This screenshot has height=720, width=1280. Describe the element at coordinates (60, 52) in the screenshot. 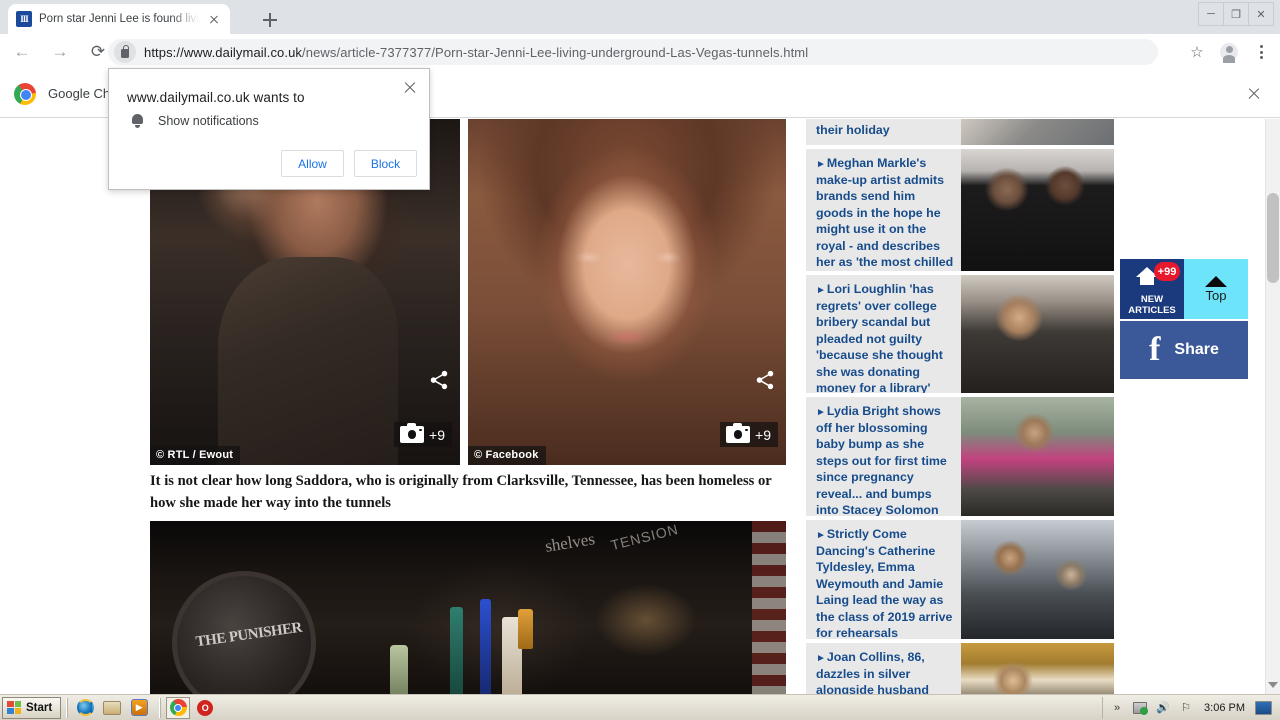

I see `forward-arrow-icon: →` at that location.